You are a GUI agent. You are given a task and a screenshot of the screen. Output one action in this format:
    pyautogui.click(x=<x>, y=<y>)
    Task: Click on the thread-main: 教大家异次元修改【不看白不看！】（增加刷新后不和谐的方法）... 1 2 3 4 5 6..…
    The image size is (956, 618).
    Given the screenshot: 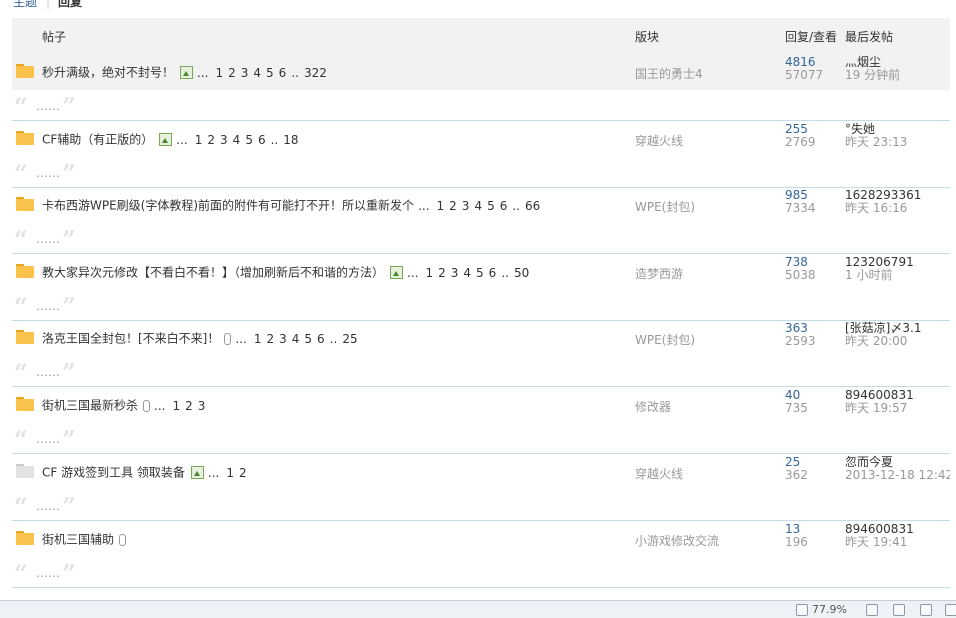 What is the action you would take?
    pyautogui.click(x=481, y=271)
    